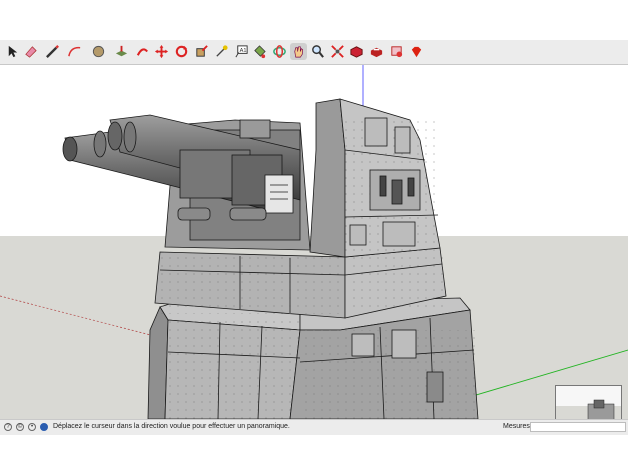 Image resolution: width=628 pixels, height=472 pixels. I want to click on follow-me-icon, so click(142, 52).